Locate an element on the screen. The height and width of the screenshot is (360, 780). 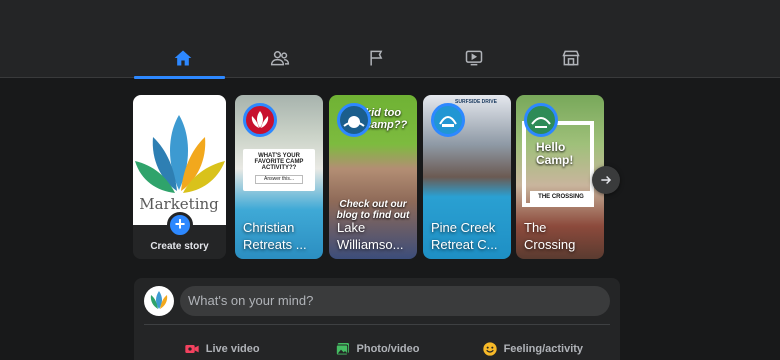
photo-icon is located at coordinates (342, 349).